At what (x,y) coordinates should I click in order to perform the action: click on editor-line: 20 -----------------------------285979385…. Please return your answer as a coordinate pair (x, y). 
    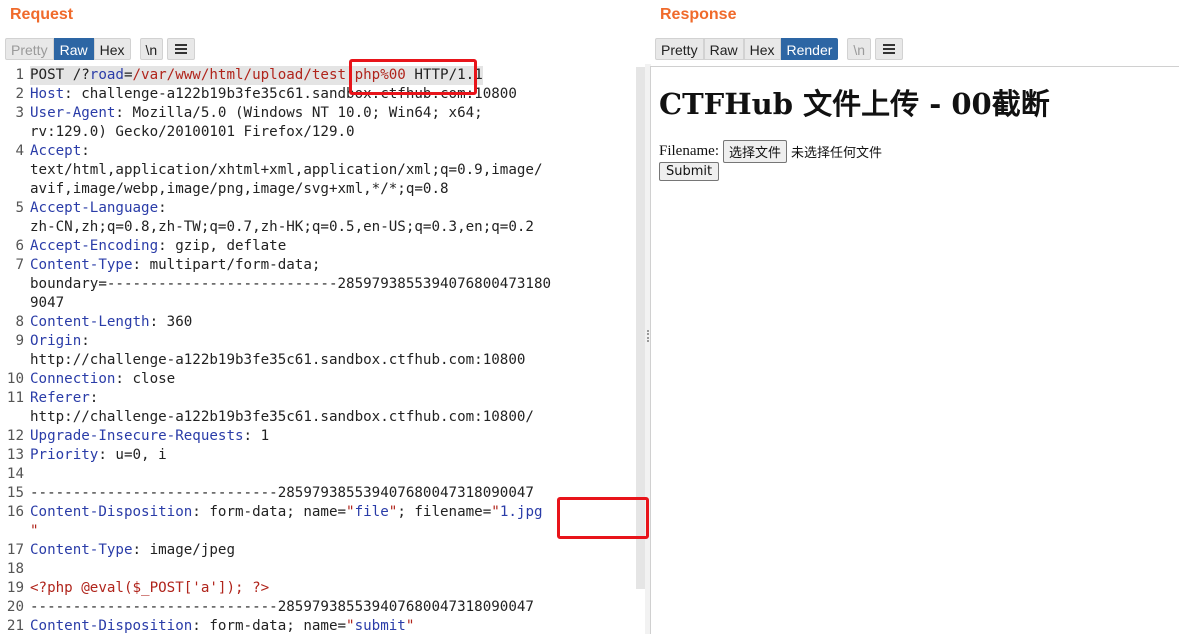
    Looking at the image, I should click on (323, 607).